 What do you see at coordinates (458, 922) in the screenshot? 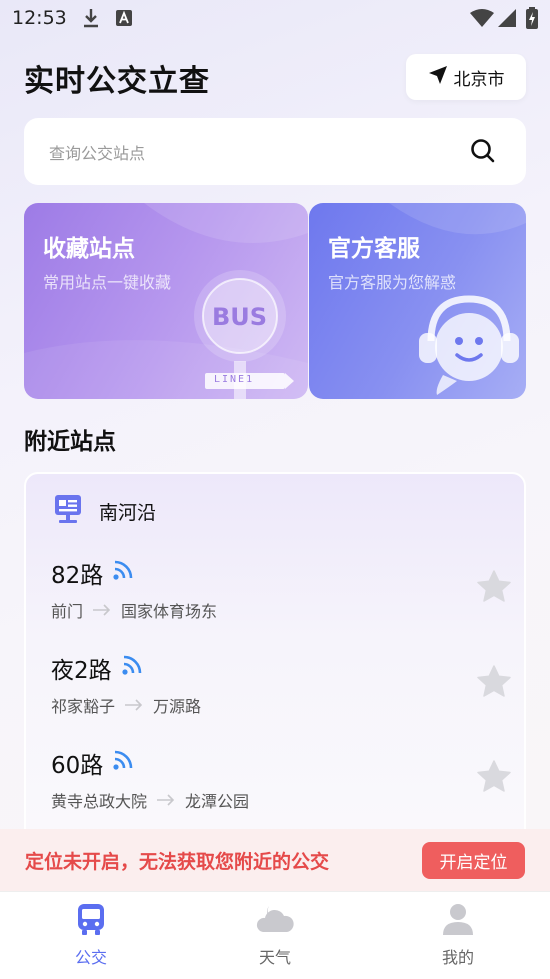
I see `profile-icon` at bounding box center [458, 922].